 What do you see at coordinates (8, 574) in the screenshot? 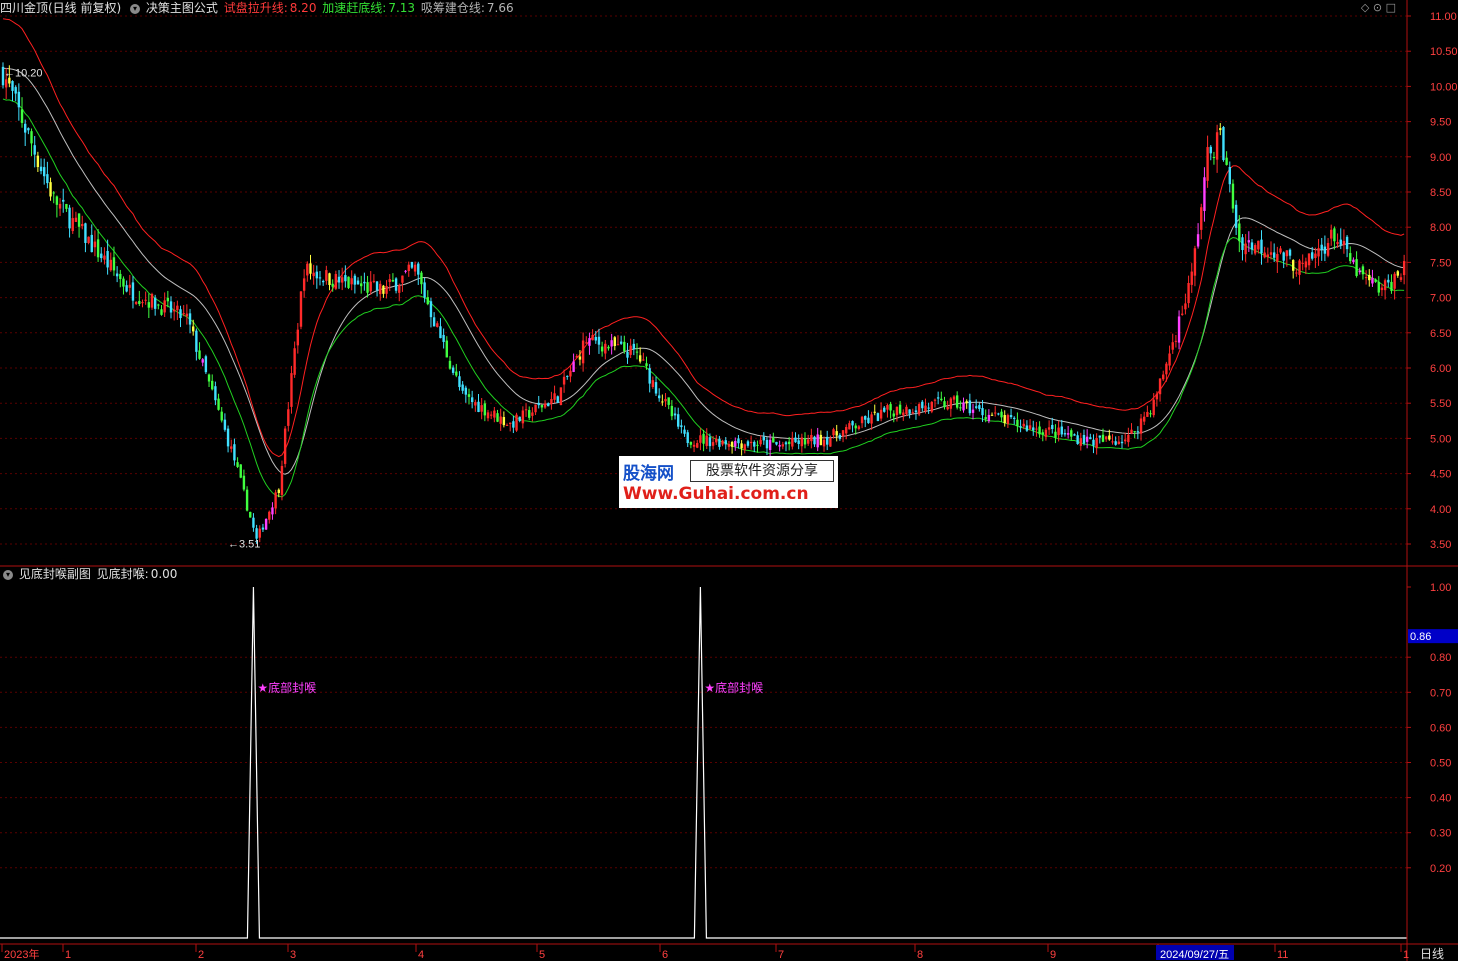
I see `sub-formula-dropdown-icon: ▾` at bounding box center [8, 574].